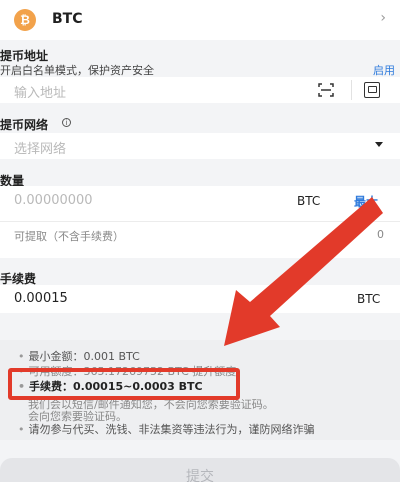 Image resolution: width=400 pixels, height=482 pixels. What do you see at coordinates (79, 356) in the screenshot?
I see `note-min-amount: • 最小金额：0.001 BTC` at bounding box center [79, 356].